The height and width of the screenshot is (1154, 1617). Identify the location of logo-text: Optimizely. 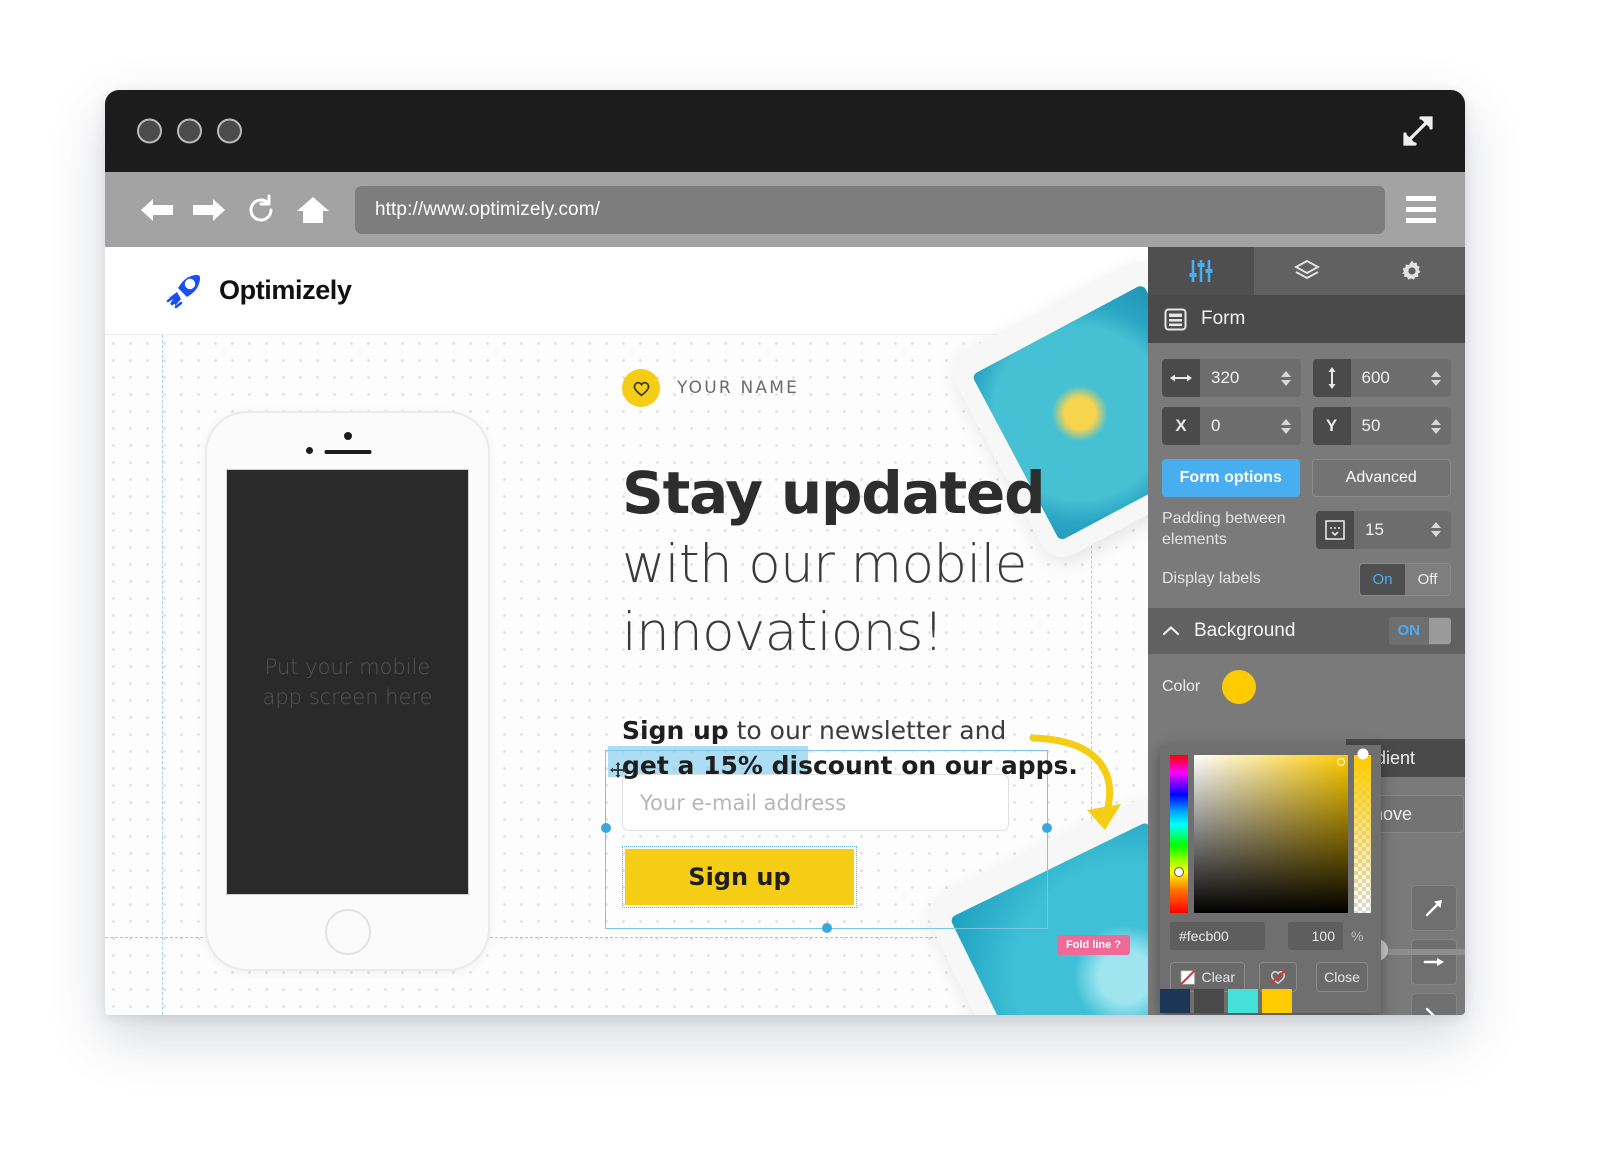
(285, 290).